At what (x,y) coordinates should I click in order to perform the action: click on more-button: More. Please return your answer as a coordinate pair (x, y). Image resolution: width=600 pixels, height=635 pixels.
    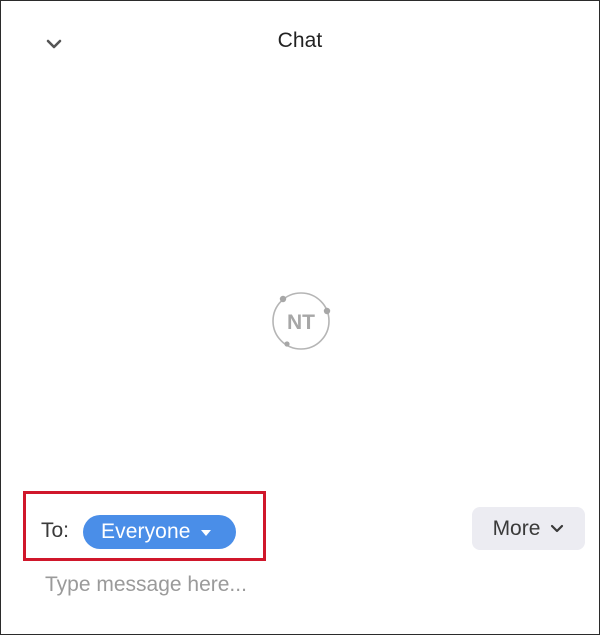
    Looking at the image, I should click on (528, 528).